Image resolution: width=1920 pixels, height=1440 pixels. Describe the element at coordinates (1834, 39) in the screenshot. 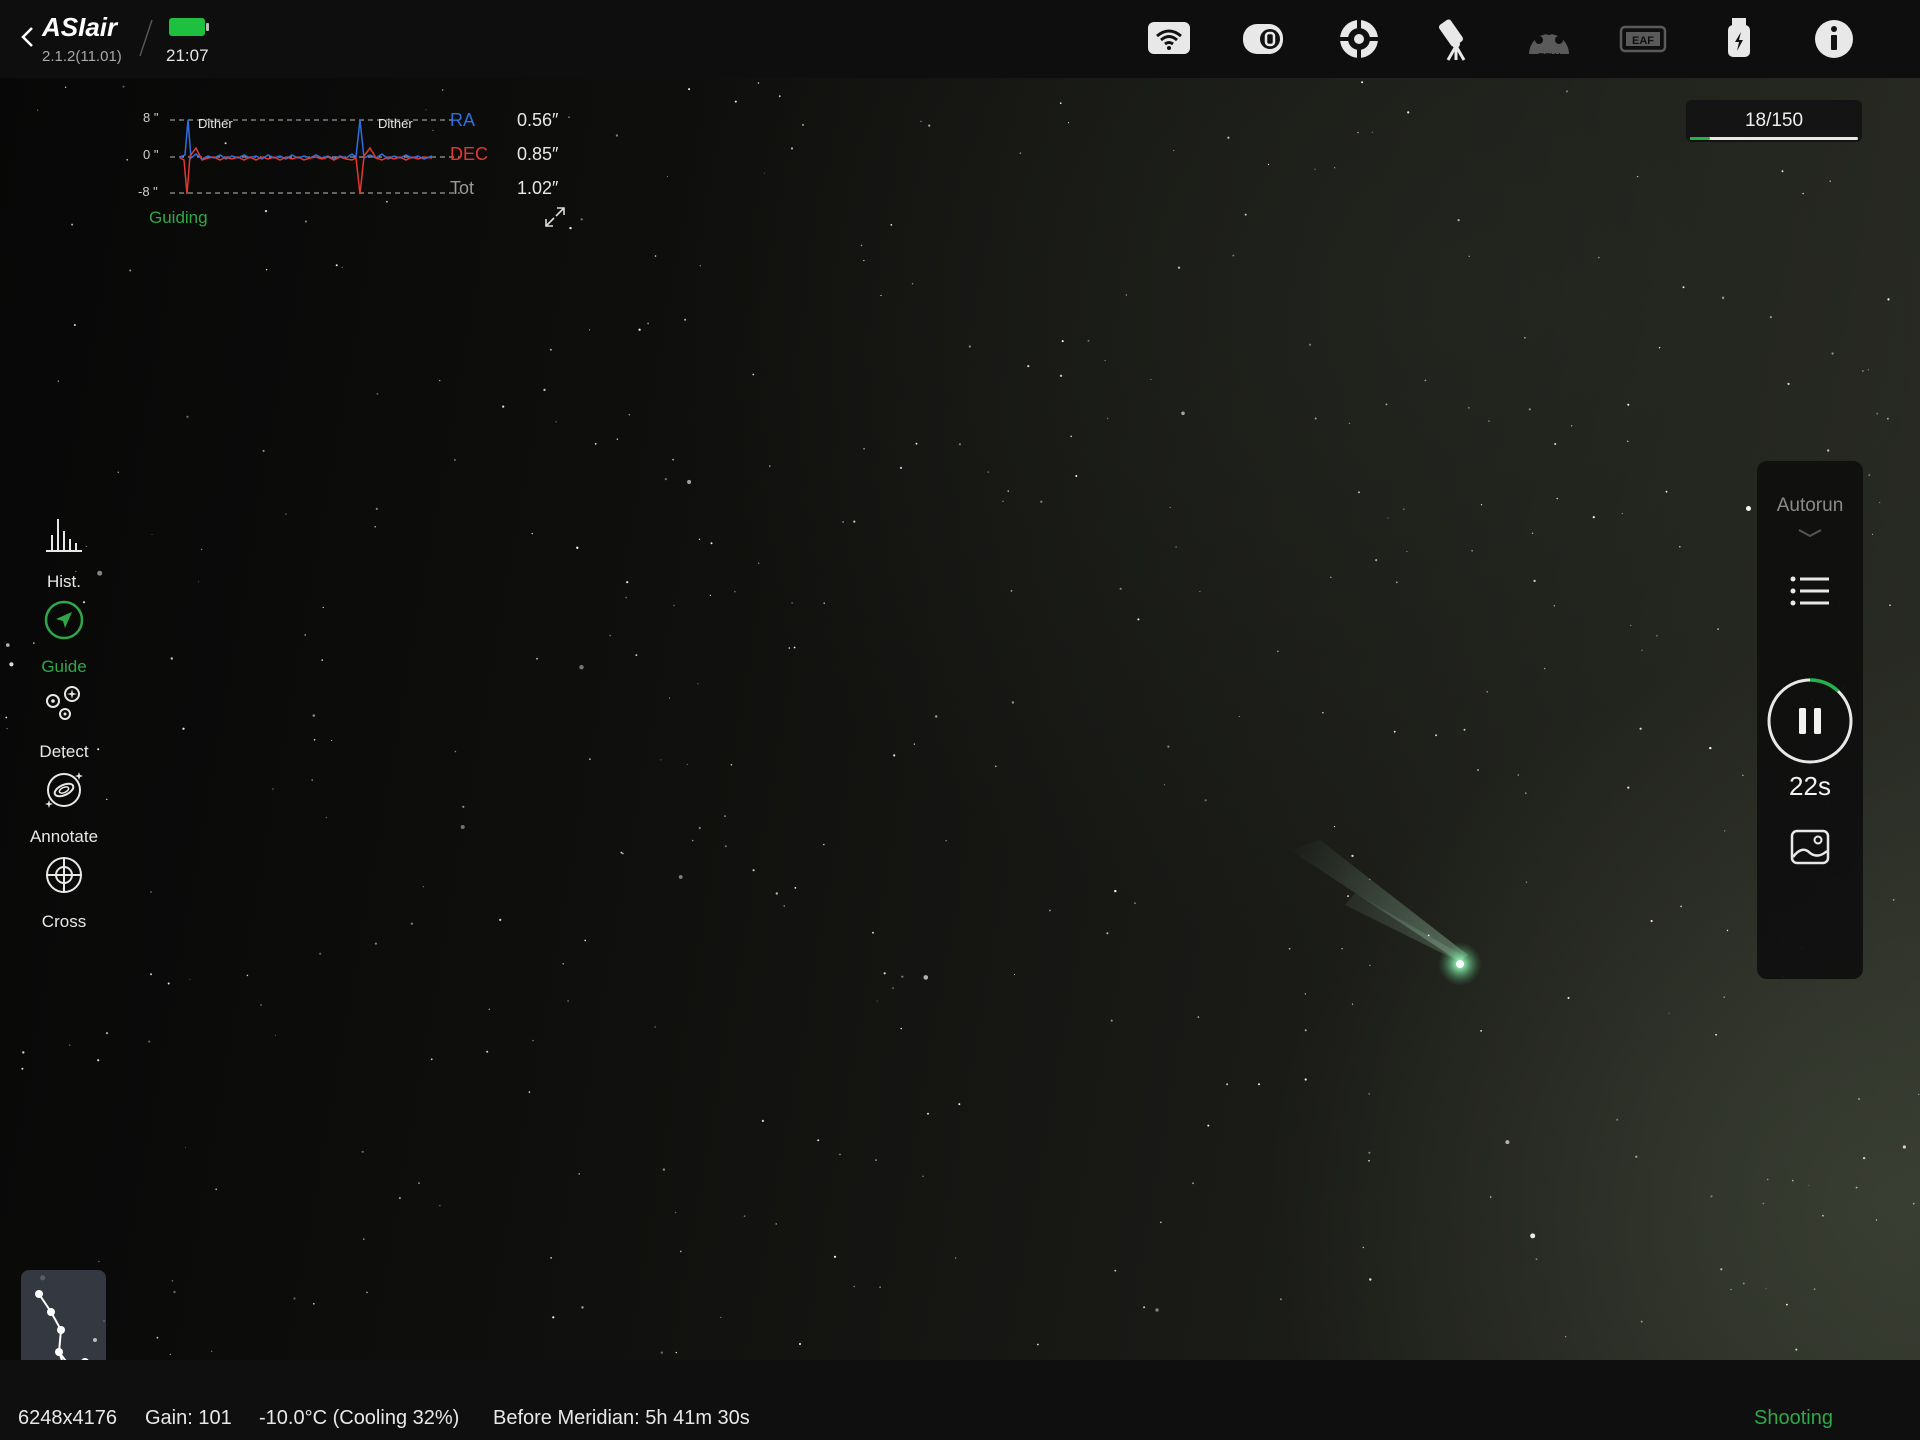

I see `info-icon` at that location.